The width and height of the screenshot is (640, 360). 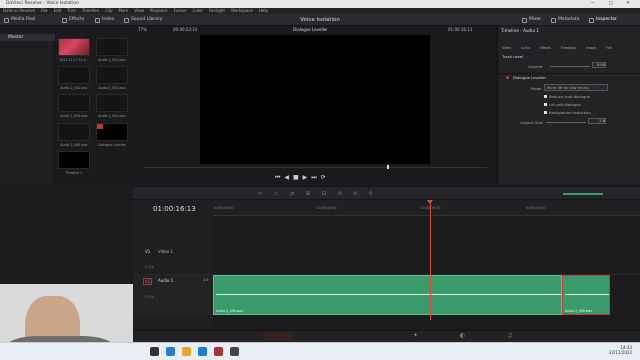 I want to click on divider, so click(x=569, y=73).